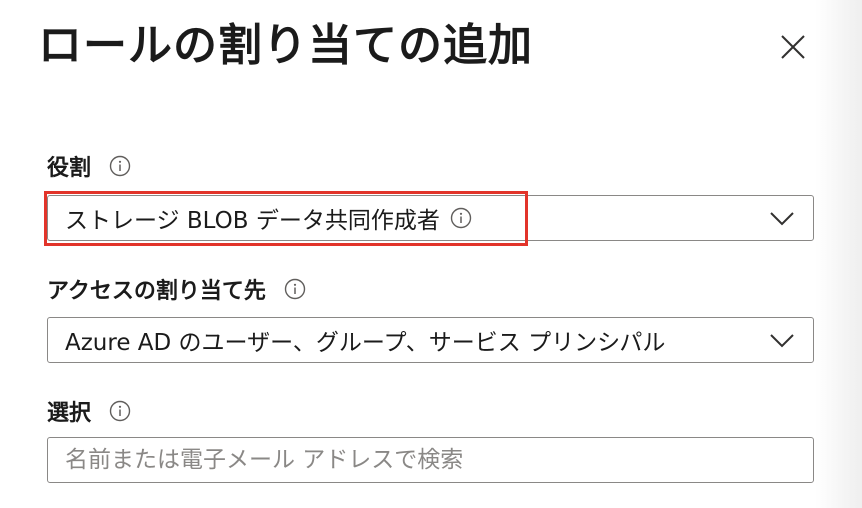  Describe the element at coordinates (430, 460) in the screenshot. I see `search-input` at that location.